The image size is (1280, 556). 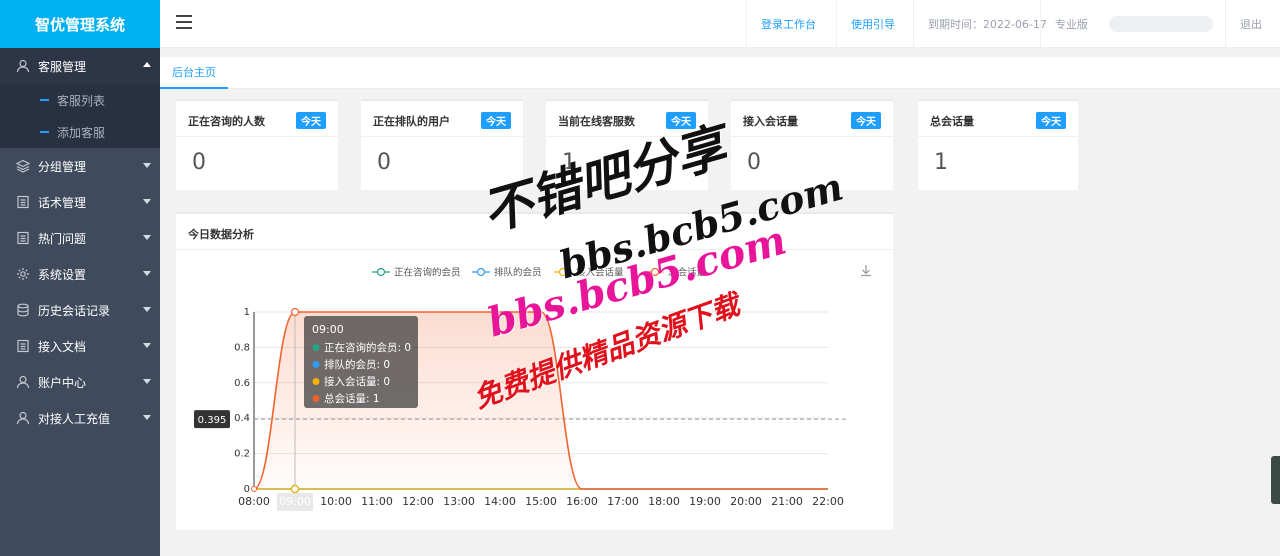 What do you see at coordinates (1071, 24) in the screenshot?
I see `edition-label: 专业版` at bounding box center [1071, 24].